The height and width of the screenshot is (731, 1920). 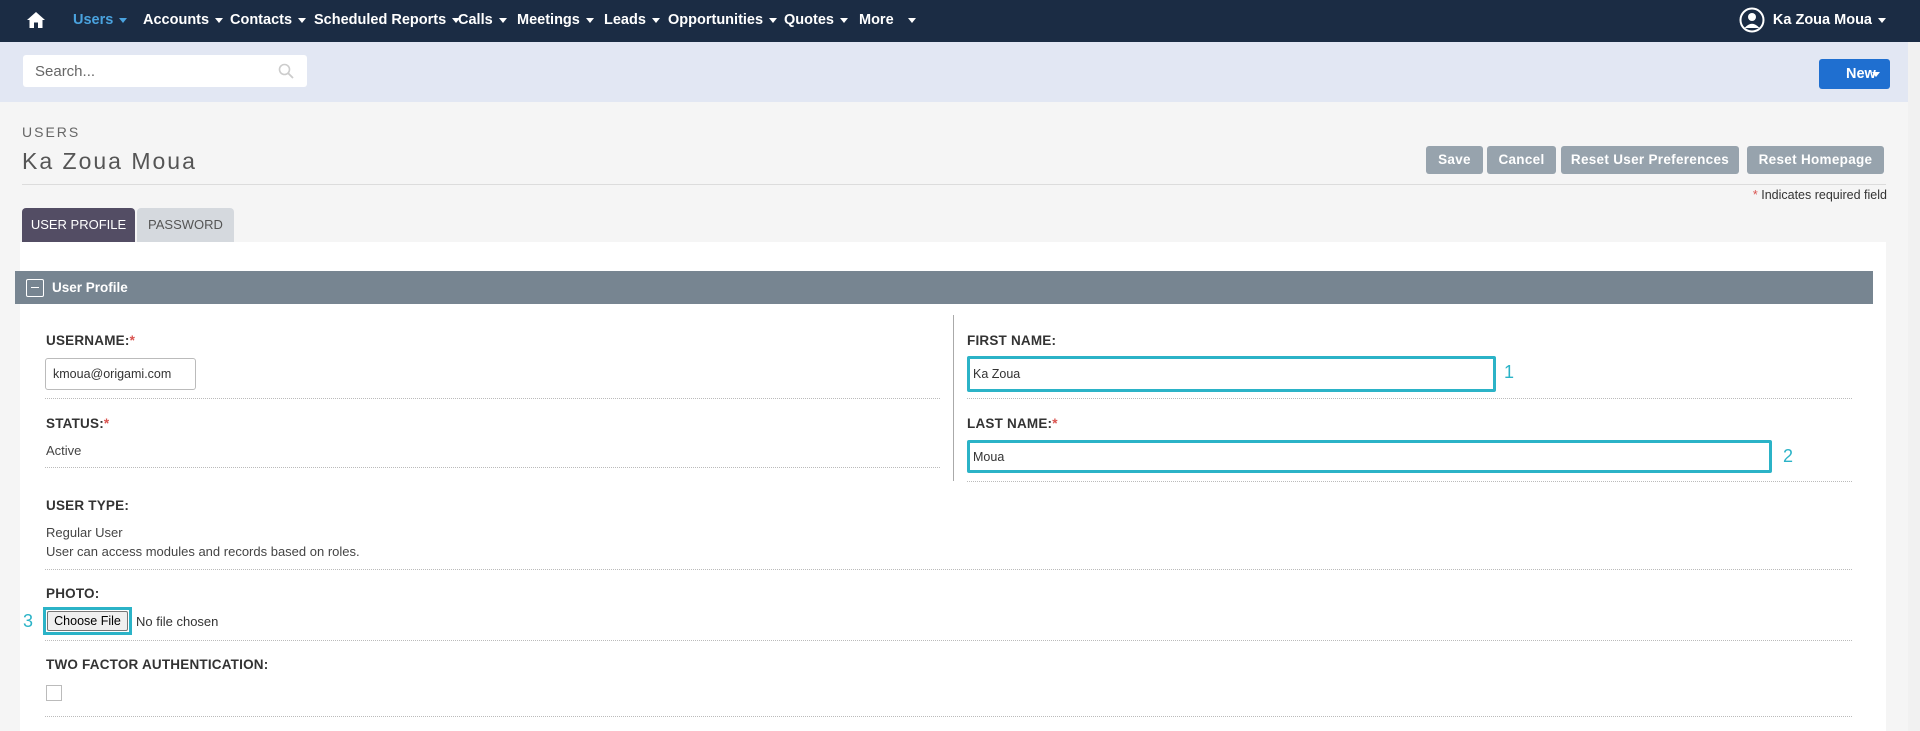 What do you see at coordinates (286, 71) in the screenshot?
I see `search-icon` at bounding box center [286, 71].